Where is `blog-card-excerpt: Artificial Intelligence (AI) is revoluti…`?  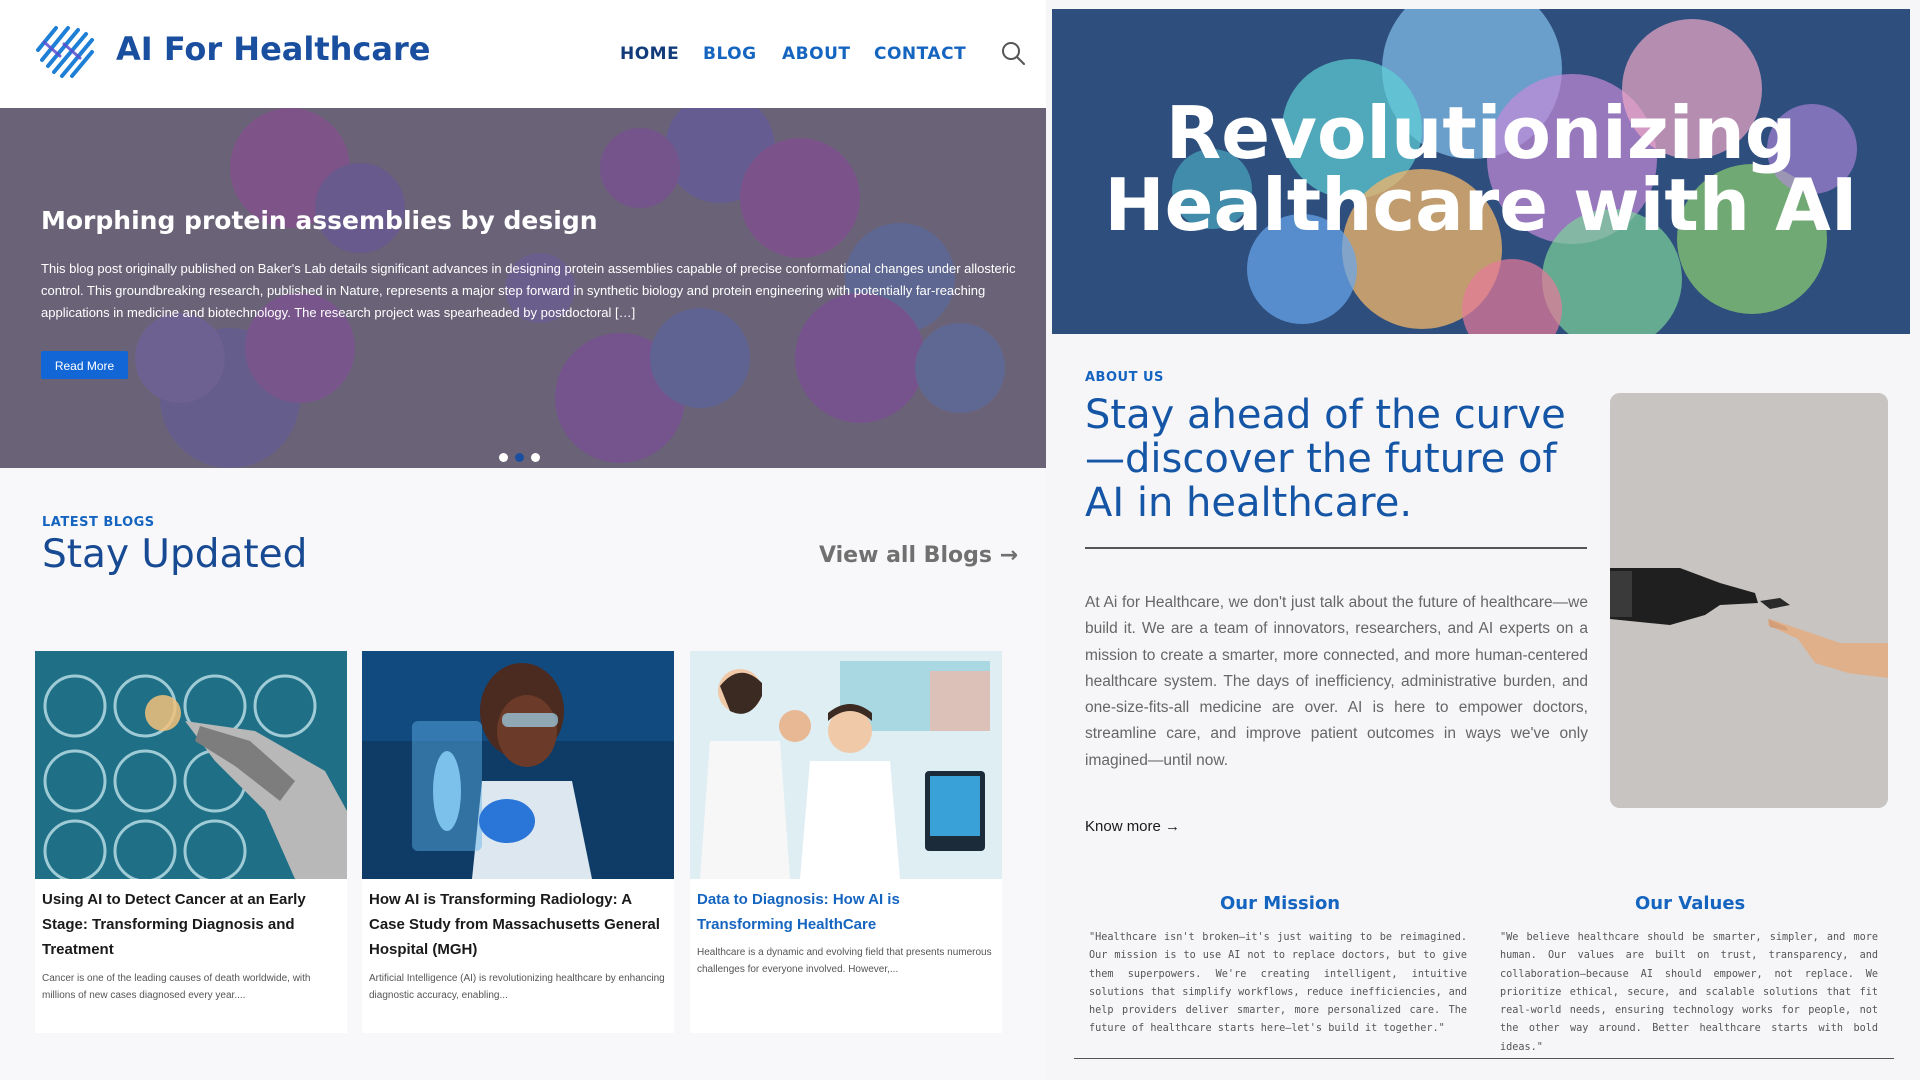 blog-card-excerpt: Artificial Intelligence (AI) is revoluti… is located at coordinates (517, 987).